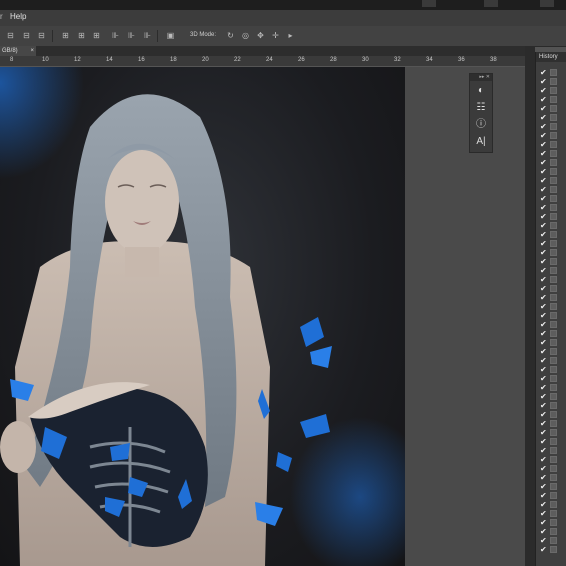 This screenshot has width=566, height=566. Describe the element at coordinates (18, 16) in the screenshot. I see `menu-item-help: Help` at that location.